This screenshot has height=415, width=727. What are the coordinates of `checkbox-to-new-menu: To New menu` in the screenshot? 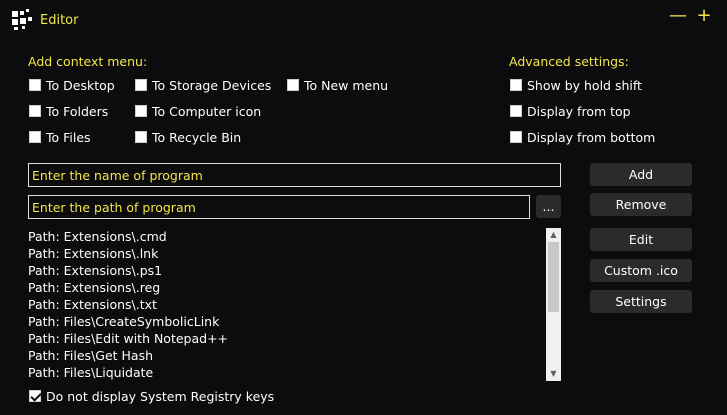 It's located at (337, 85).